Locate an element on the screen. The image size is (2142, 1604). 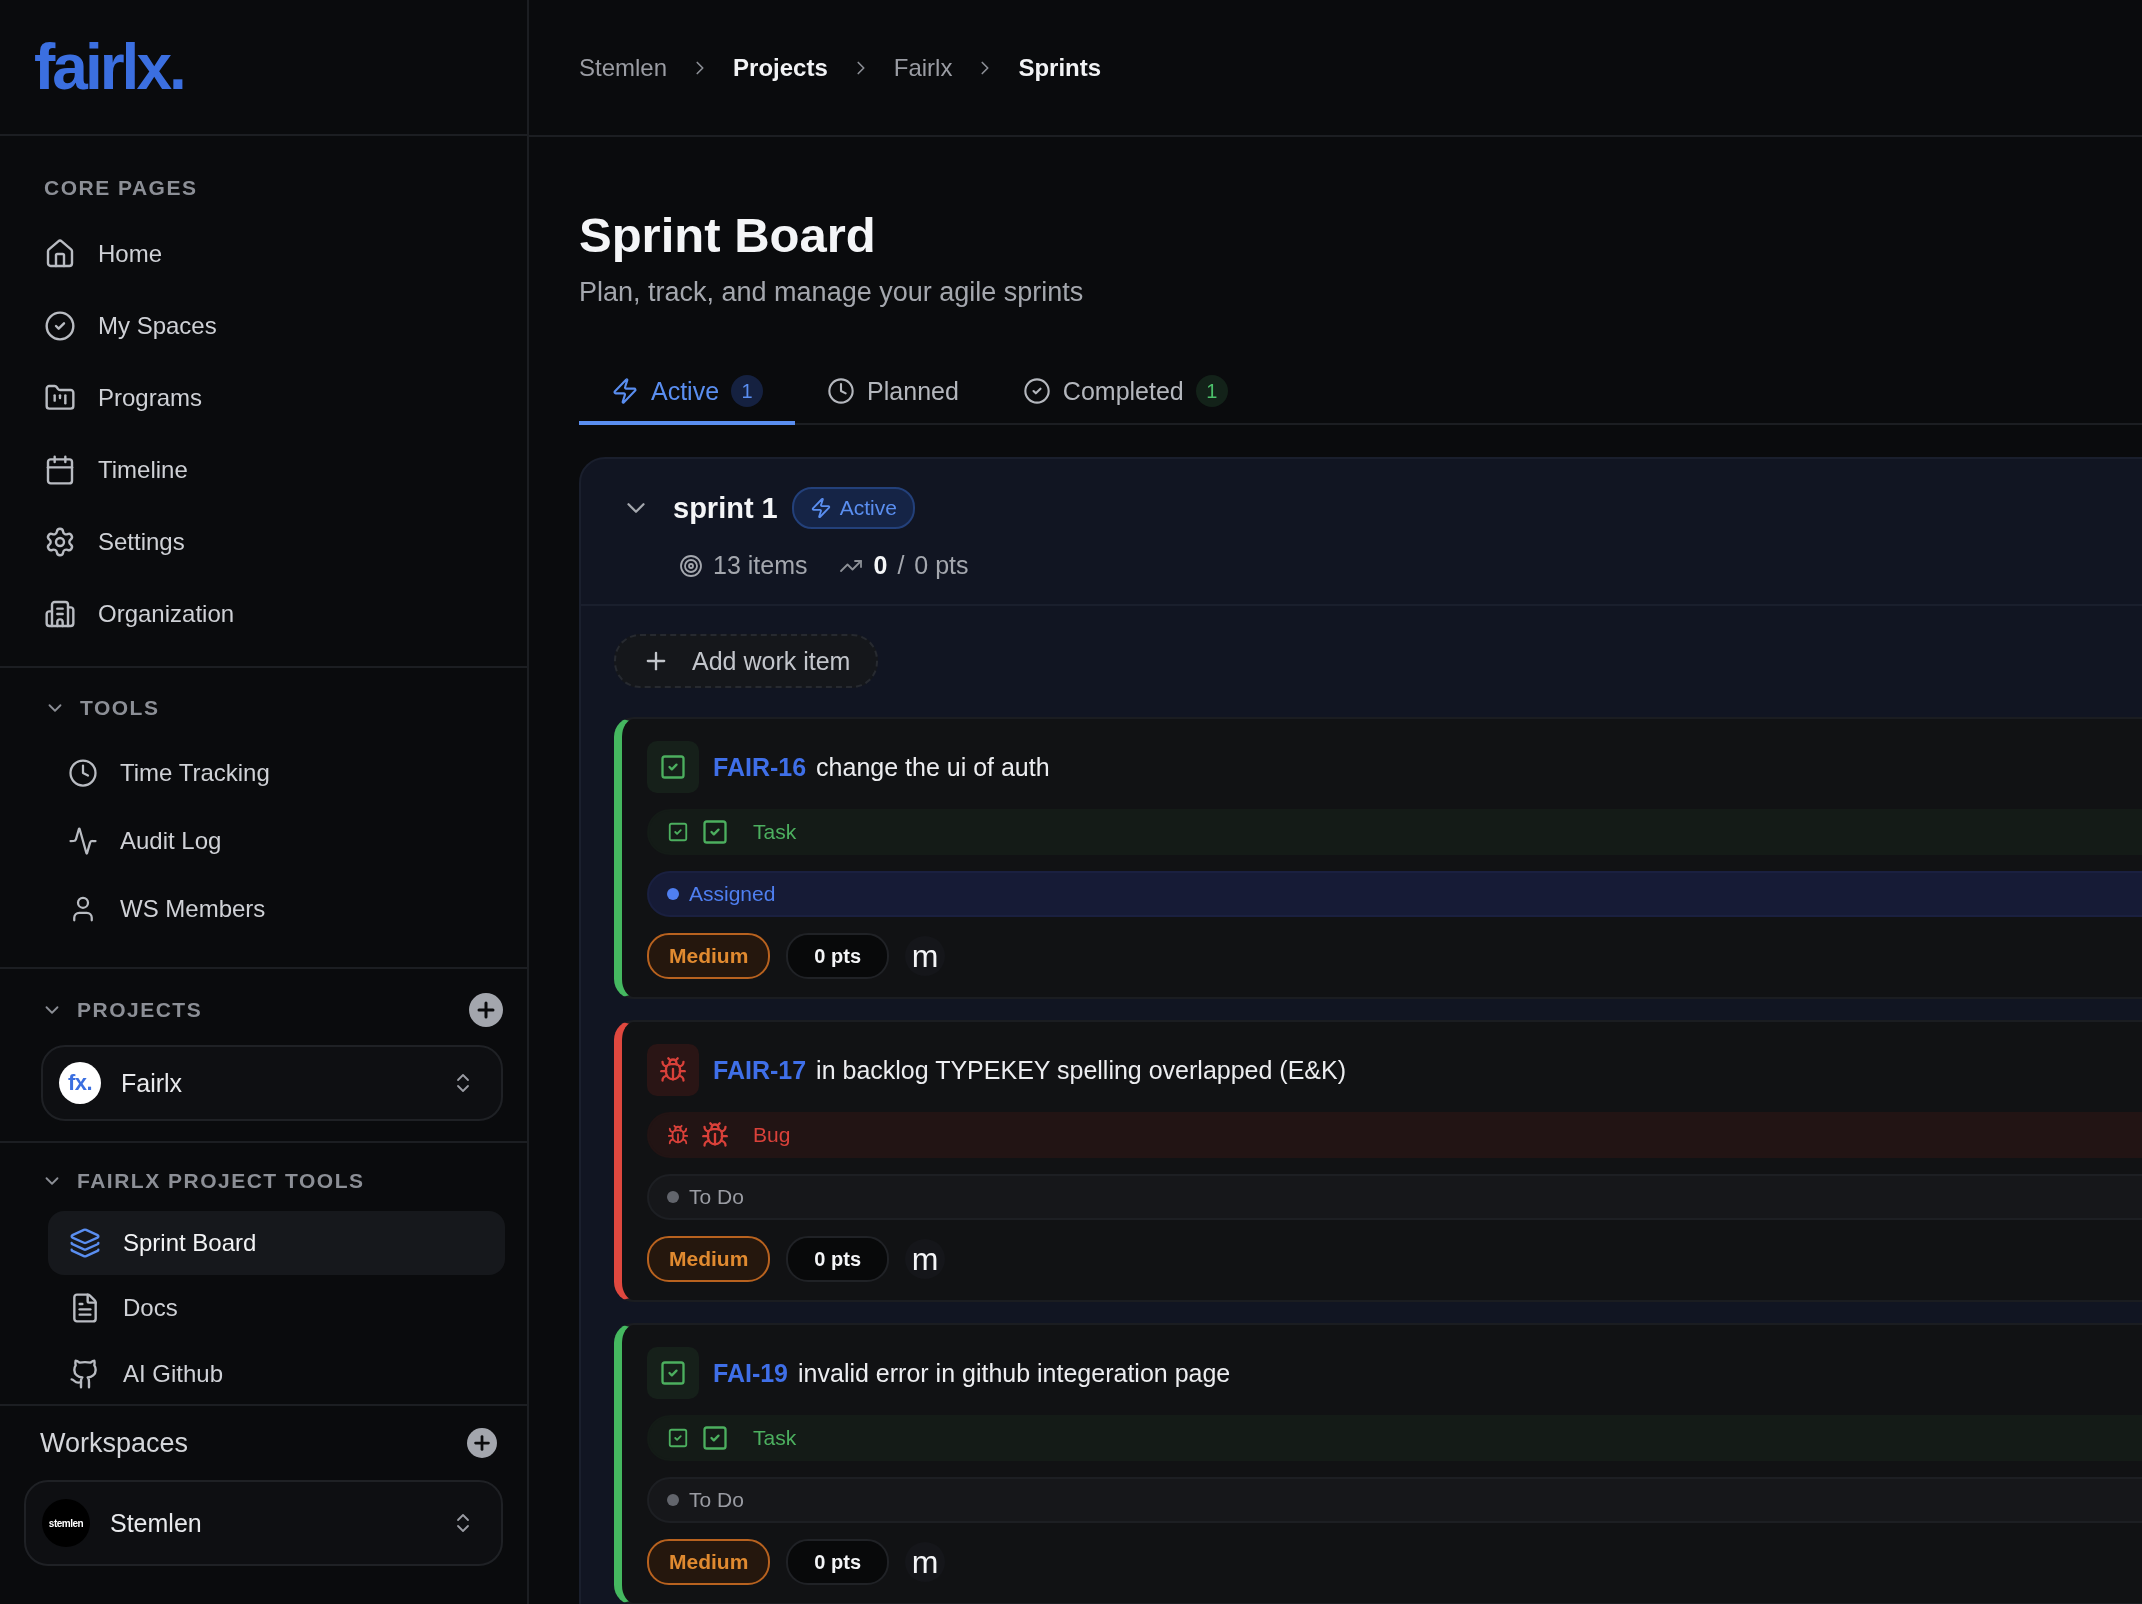
section-heading: Workspaces is located at coordinates (114, 1443).